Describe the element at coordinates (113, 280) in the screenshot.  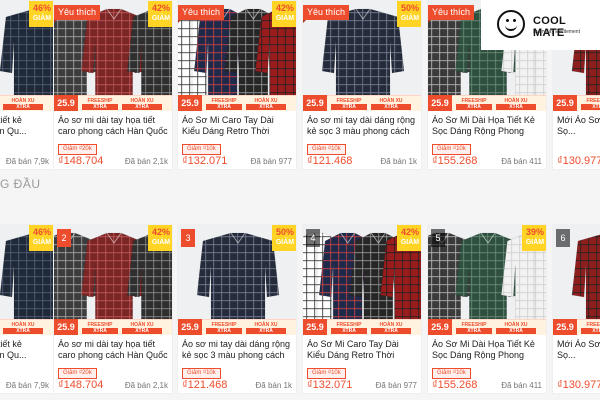
I see `product-image: 2 42% GIẢM 25.9 FREESHIP XTRA HOÀN XU XTRA` at that location.